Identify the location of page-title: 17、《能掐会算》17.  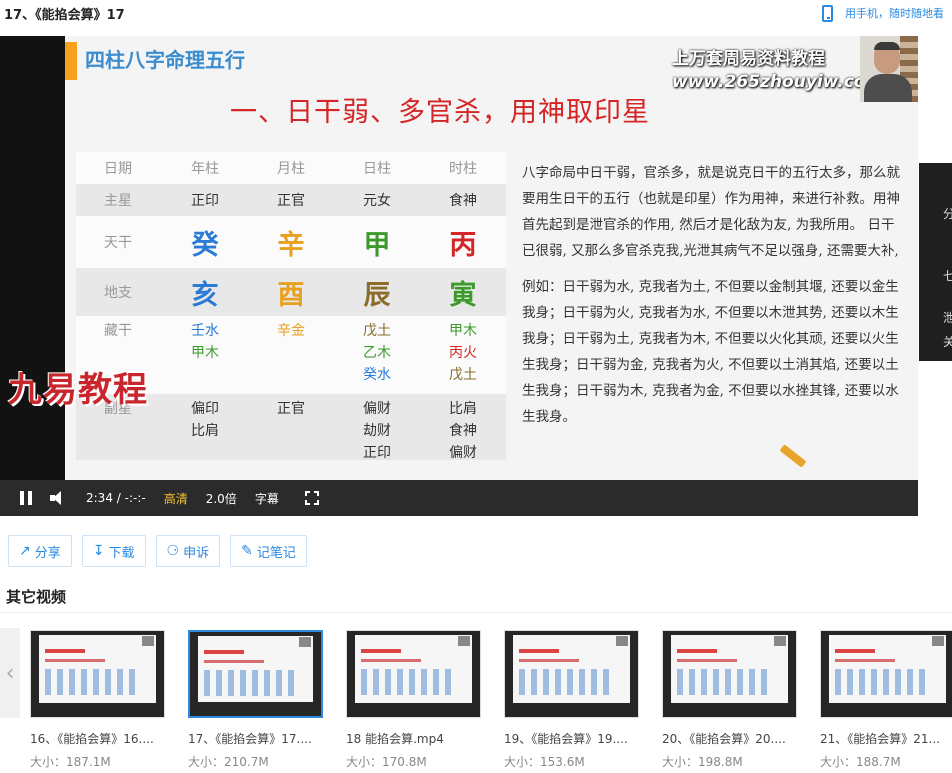
(64, 15).